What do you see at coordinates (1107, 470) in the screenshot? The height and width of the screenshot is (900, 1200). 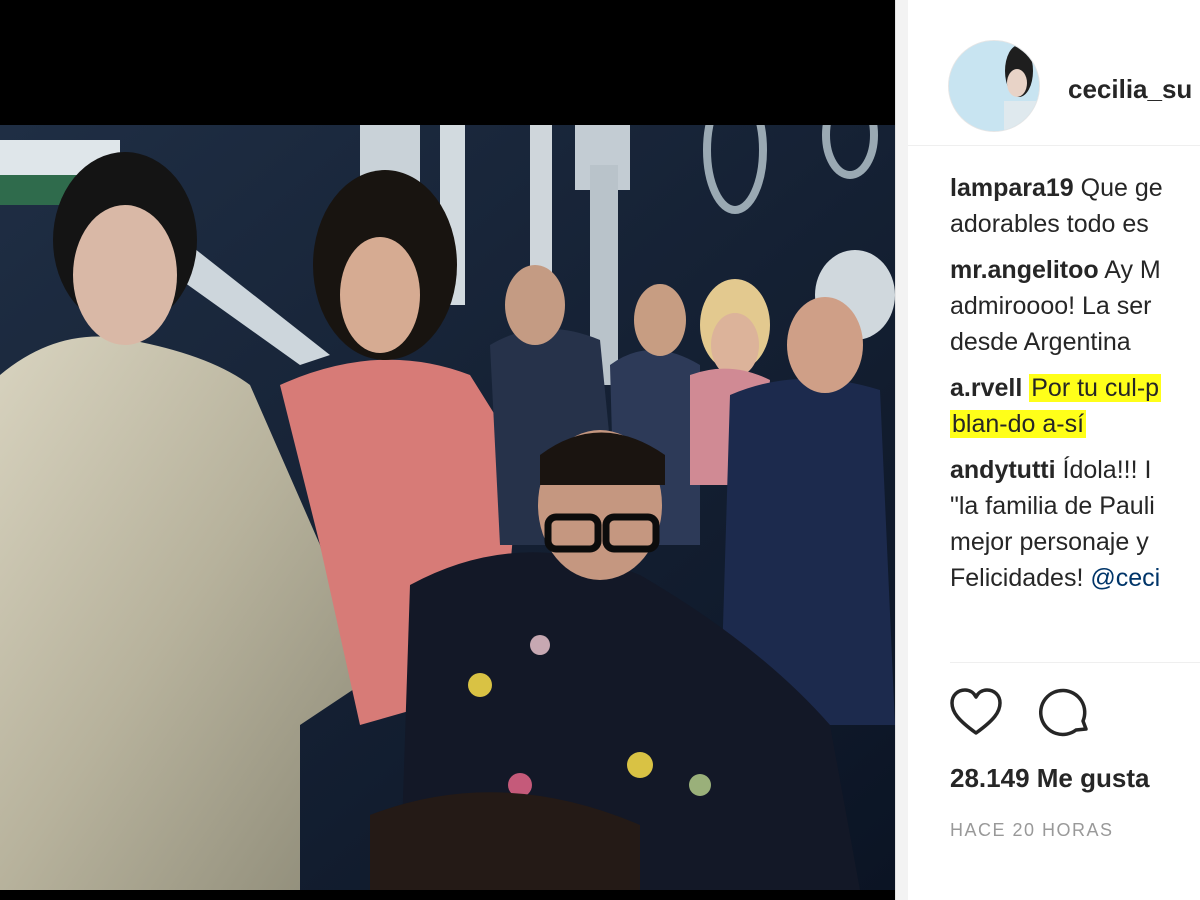 I see `comment-text: Ídola!!! I` at bounding box center [1107, 470].